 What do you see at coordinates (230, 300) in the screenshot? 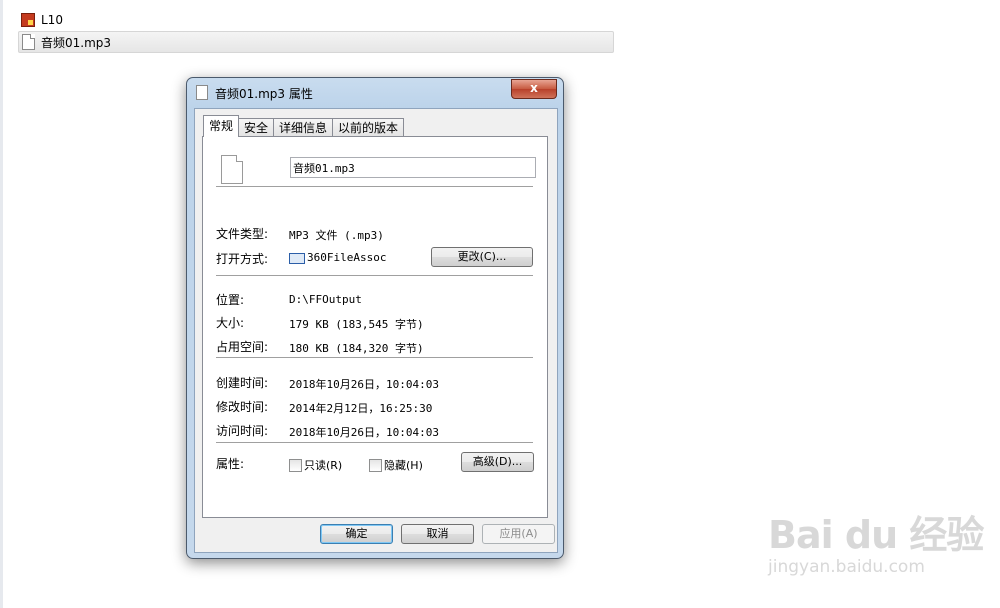
I see `location-label: 位置:` at bounding box center [230, 300].